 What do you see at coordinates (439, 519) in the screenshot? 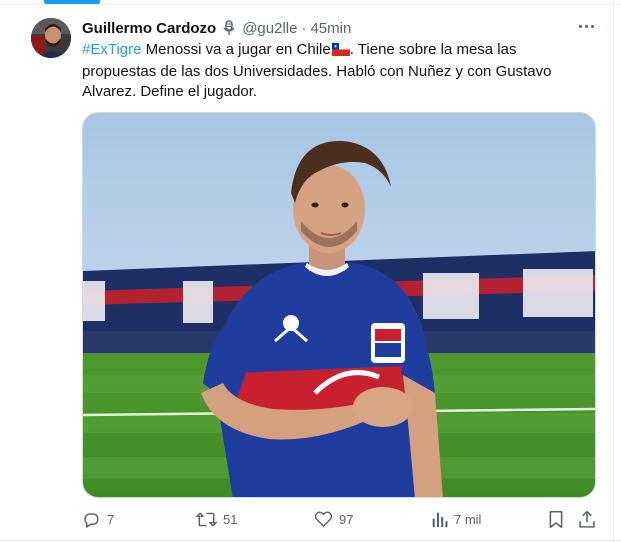
I see `bar-chart-icon` at bounding box center [439, 519].